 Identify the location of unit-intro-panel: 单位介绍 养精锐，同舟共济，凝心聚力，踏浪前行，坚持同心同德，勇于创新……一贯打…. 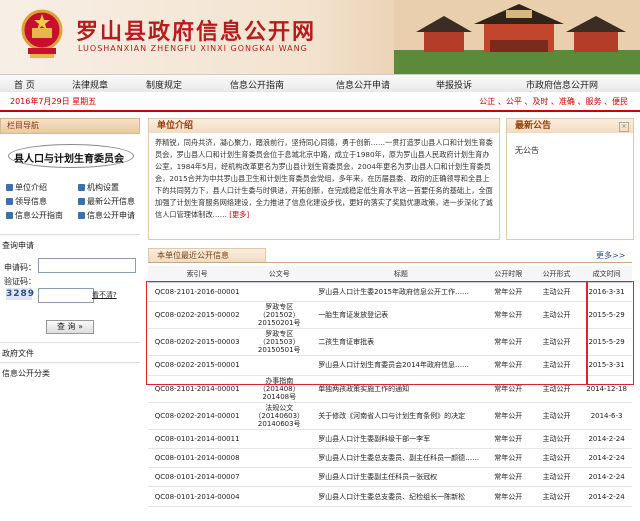
(324, 179).